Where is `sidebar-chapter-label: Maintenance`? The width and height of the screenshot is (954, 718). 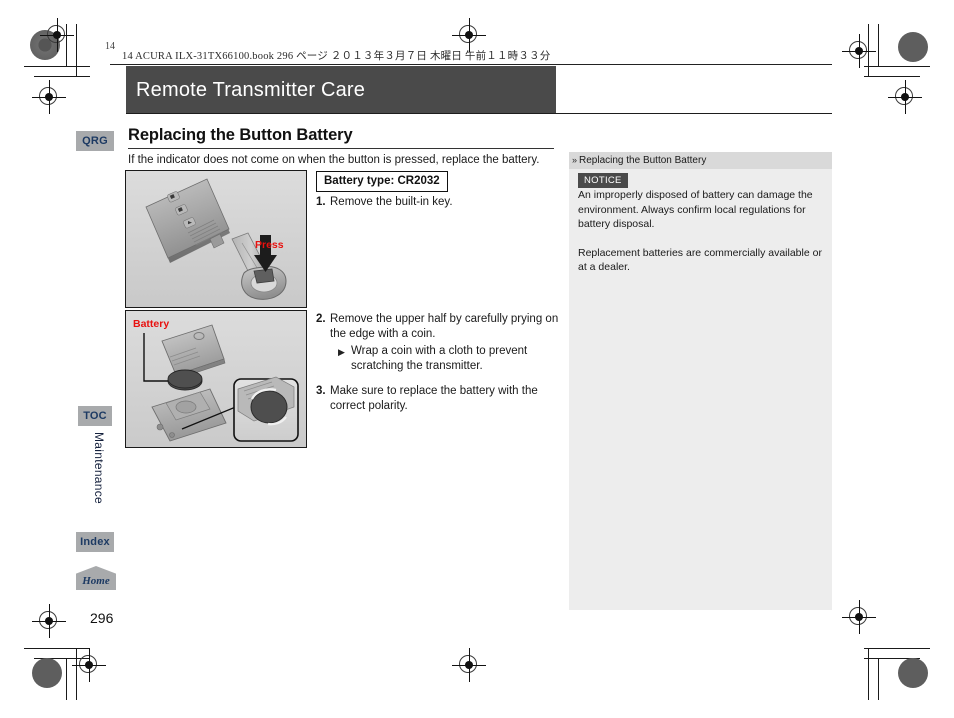 sidebar-chapter-label: Maintenance is located at coordinates (99, 468).